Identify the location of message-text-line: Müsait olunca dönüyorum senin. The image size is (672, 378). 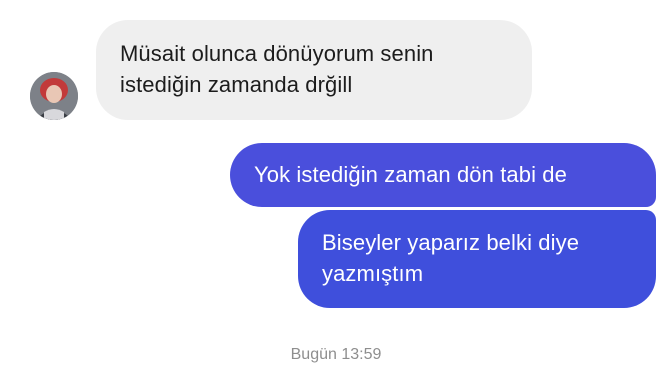
(277, 53).